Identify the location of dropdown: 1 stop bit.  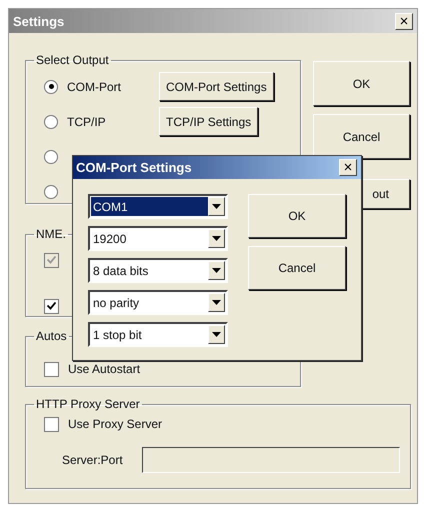
(158, 334).